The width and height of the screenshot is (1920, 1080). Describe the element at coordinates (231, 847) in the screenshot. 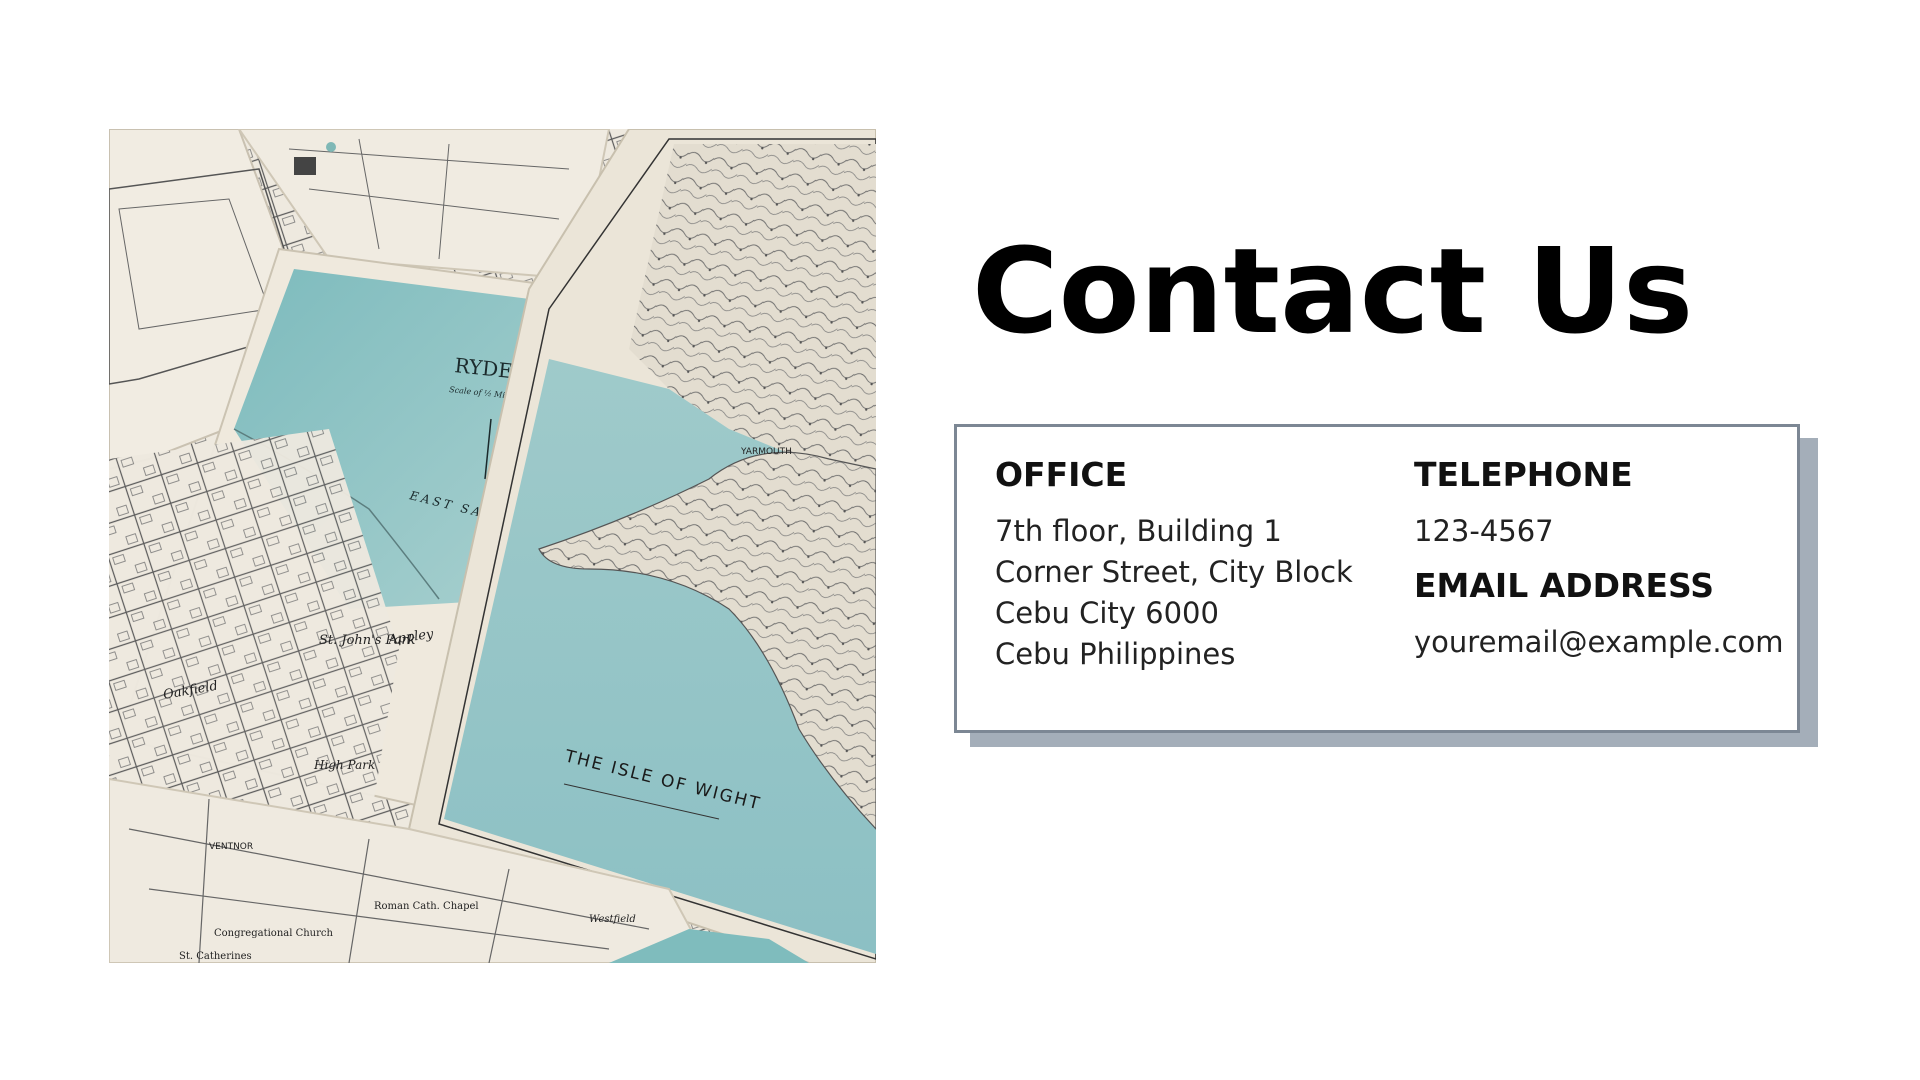

I see `ventnor-label: VENTNOR` at that location.